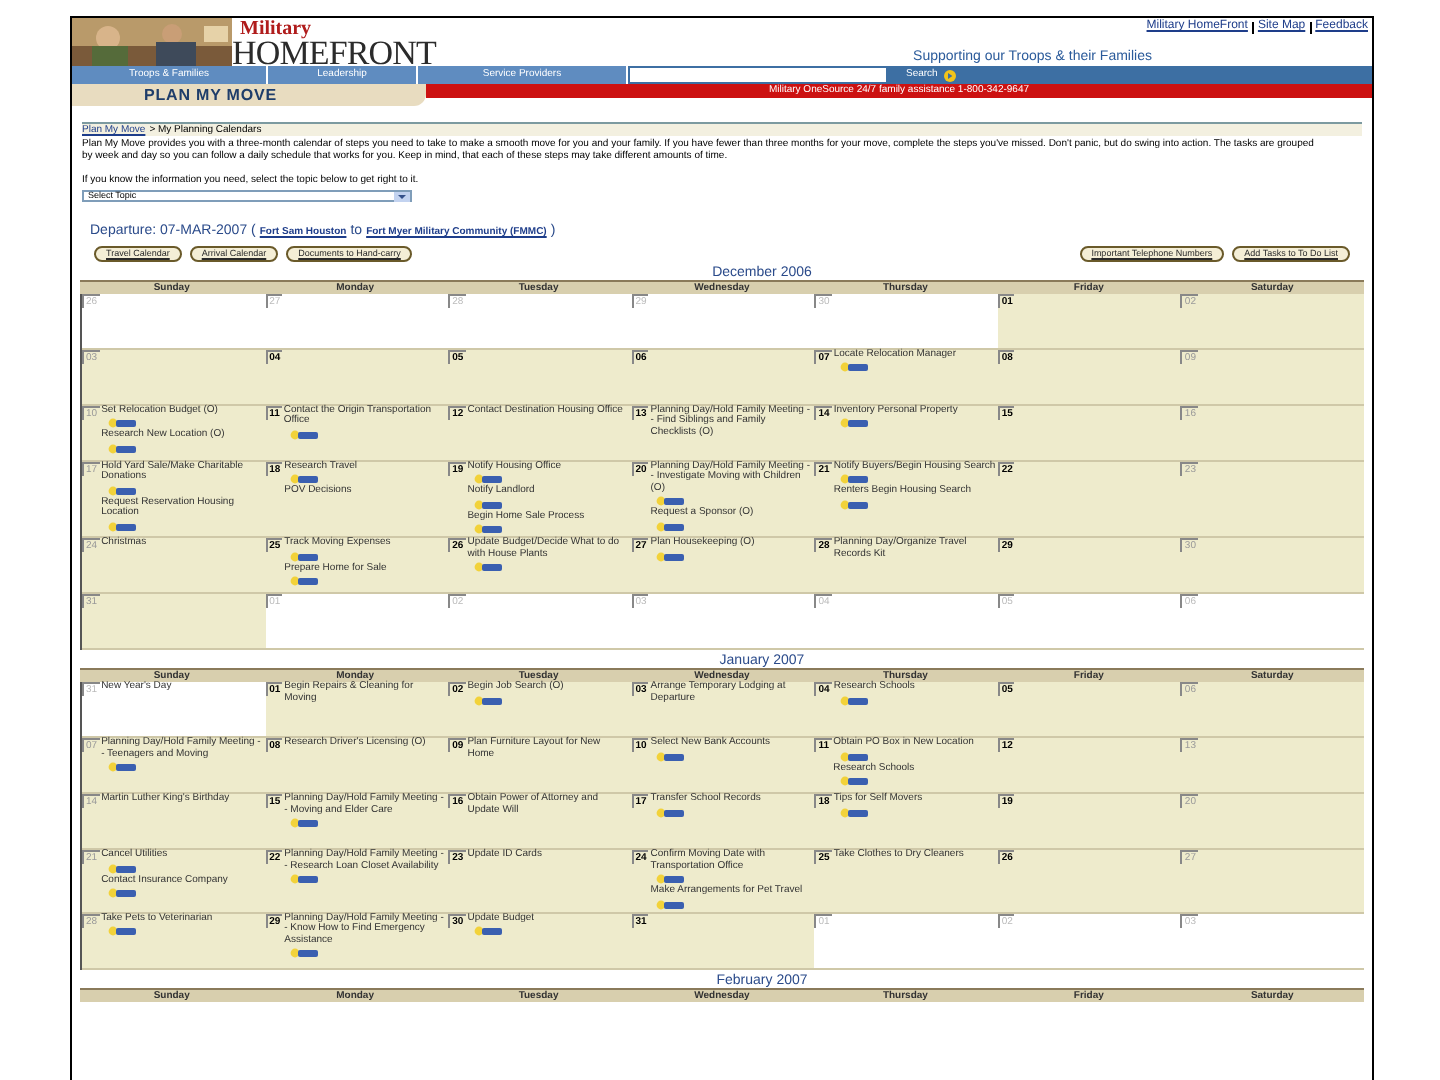 Image resolution: width=1440 pixels, height=1080 pixels. I want to click on logo-text: HOMEFRONT, so click(334, 53).